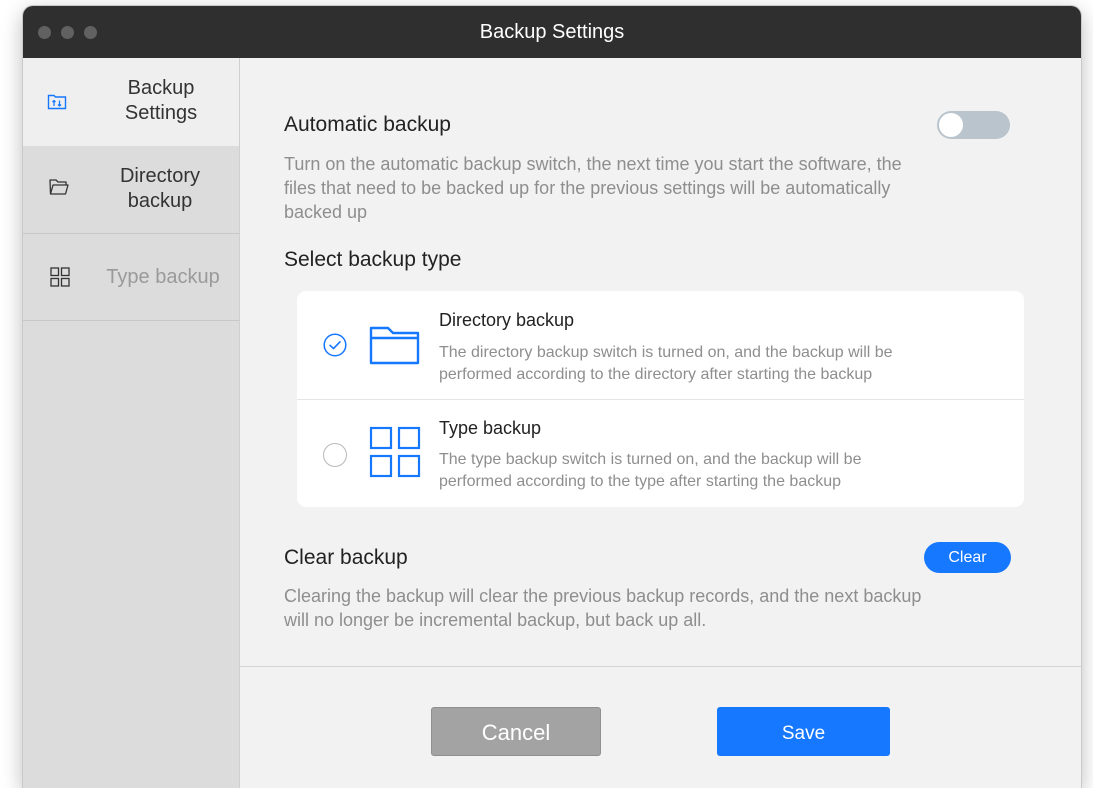 The width and height of the screenshot is (1093, 788). Describe the element at coordinates (967, 557) in the screenshot. I see `clear-button: Clear` at that location.